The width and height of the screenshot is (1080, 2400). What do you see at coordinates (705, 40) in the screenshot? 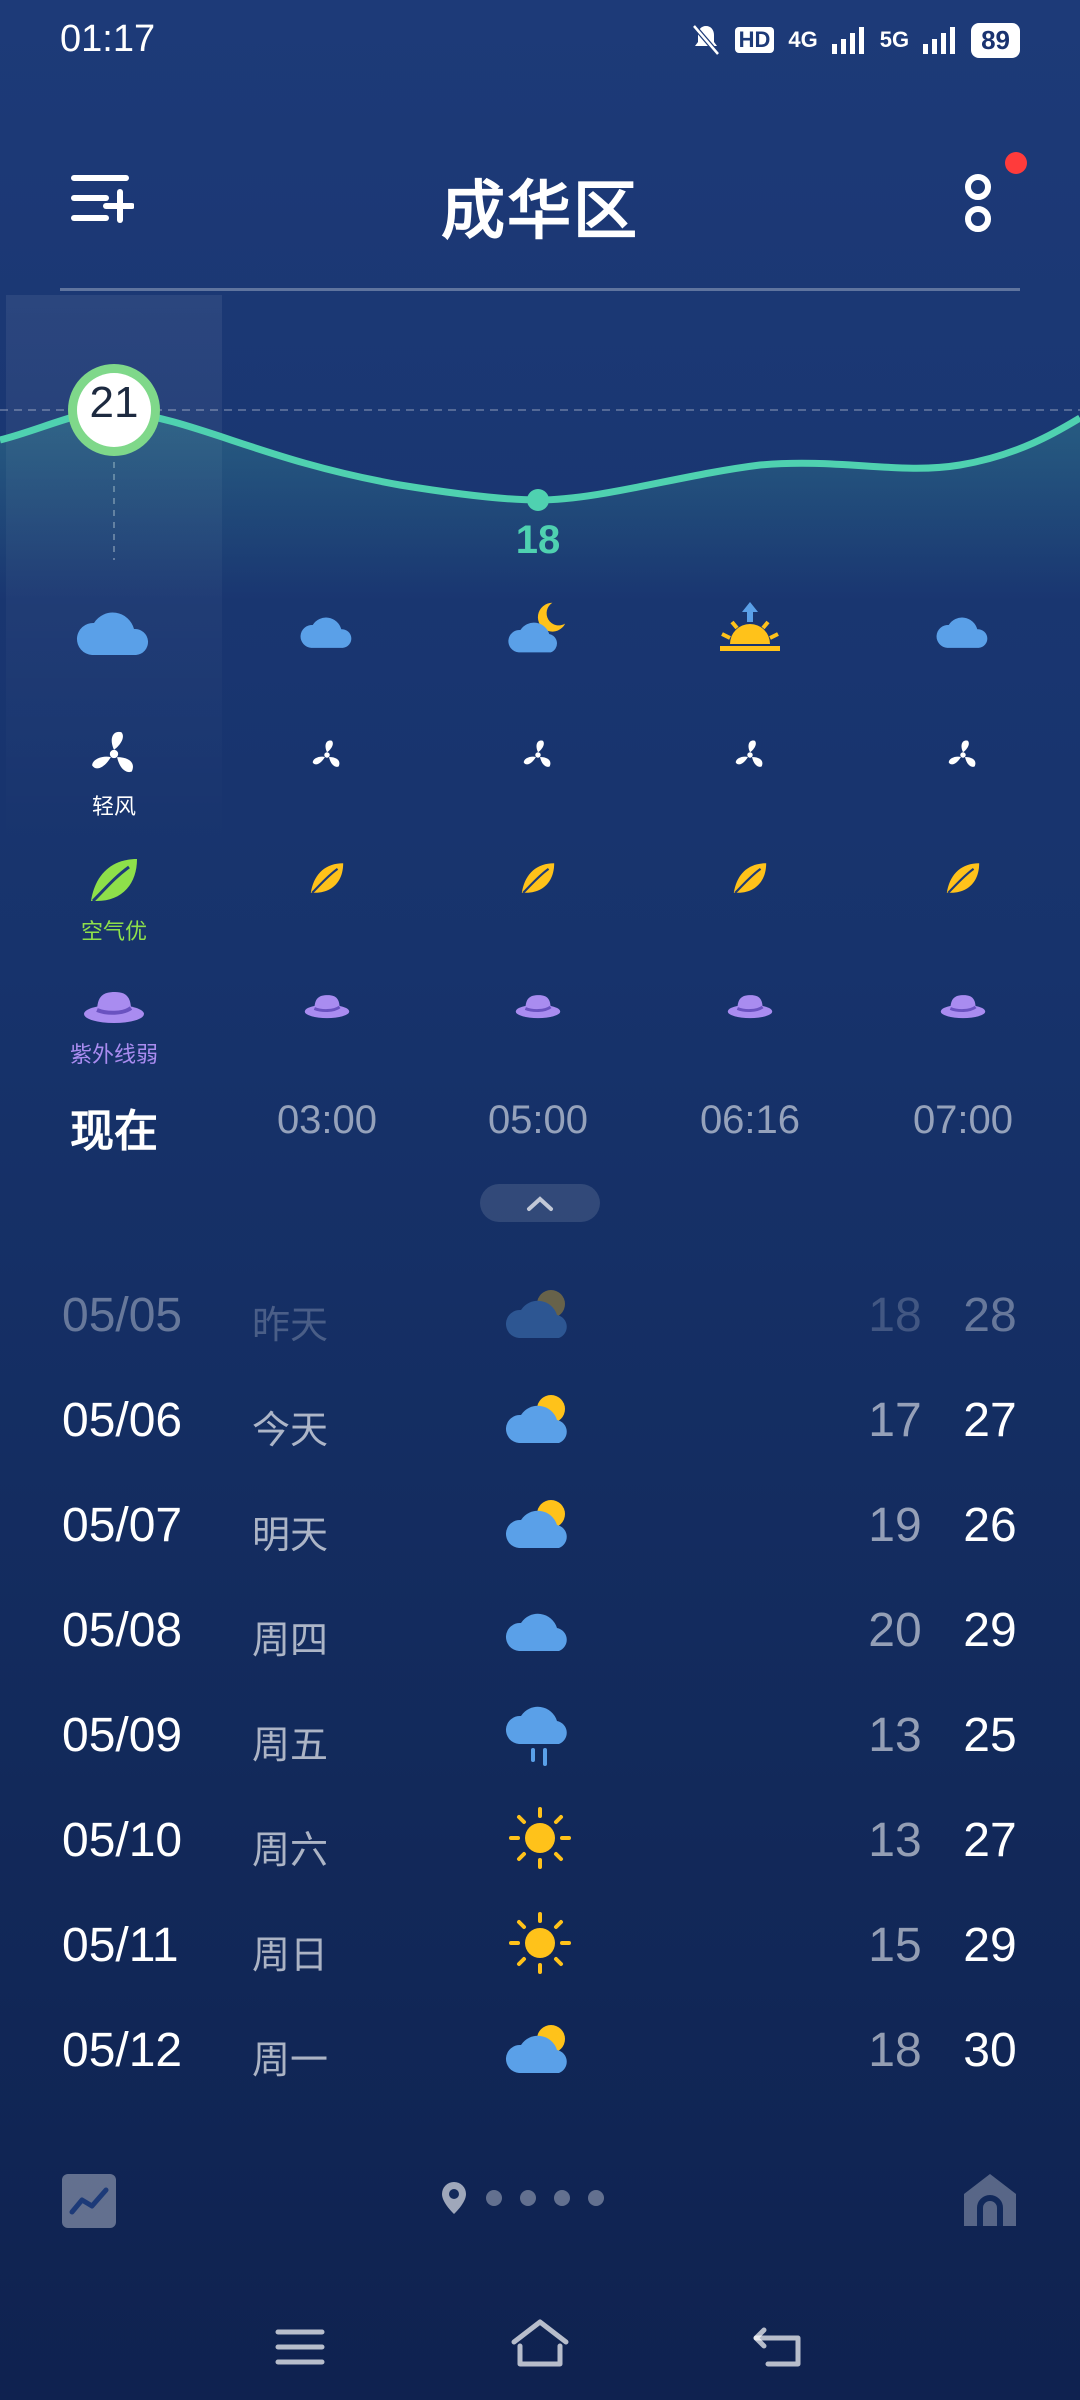
I see `mute-bell-icon` at bounding box center [705, 40].